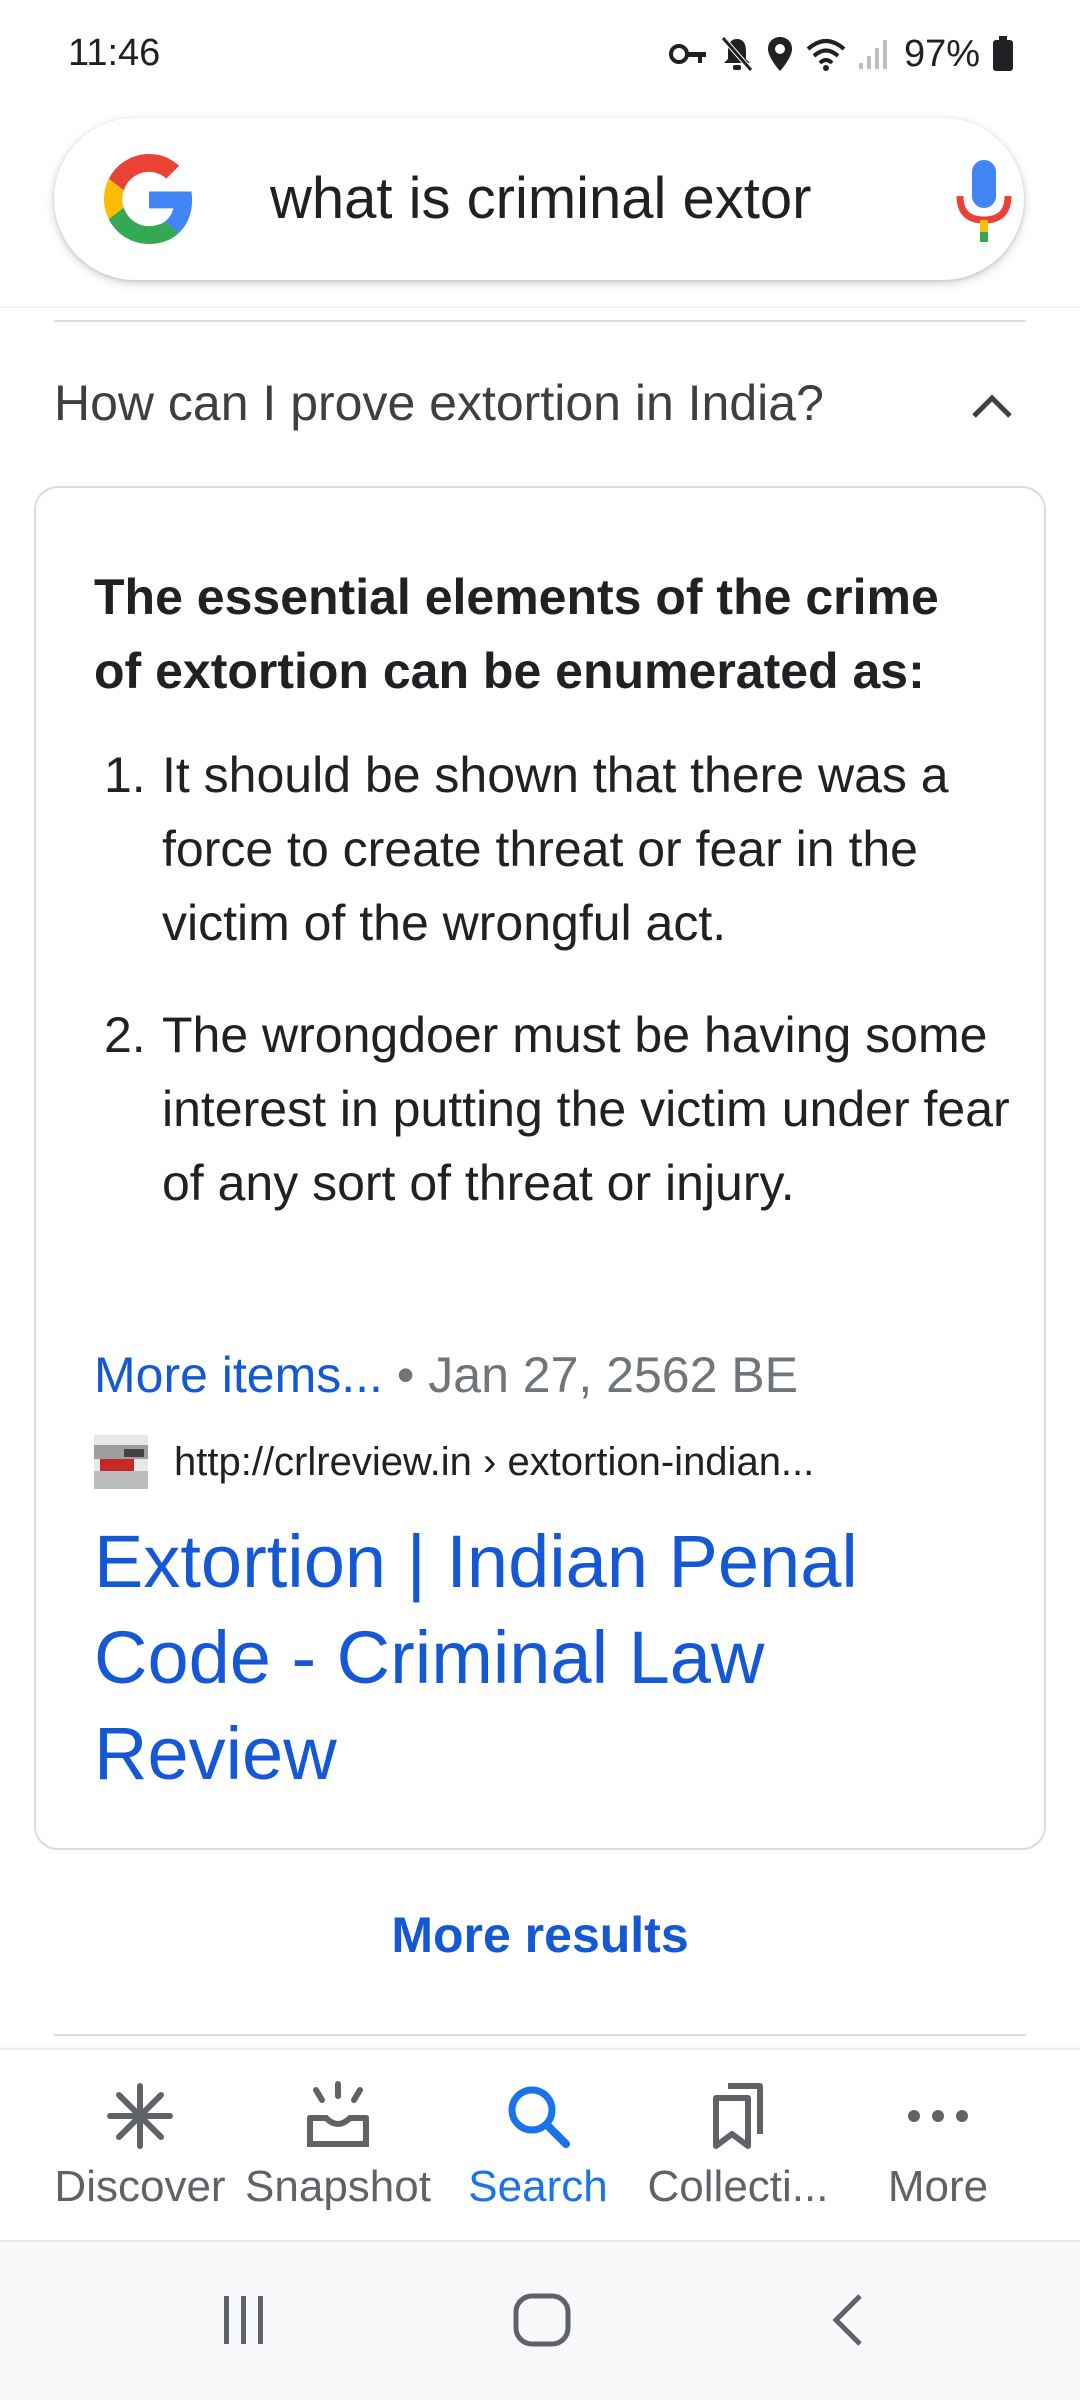  What do you see at coordinates (539, 2117) in the screenshot?
I see `search-icon` at bounding box center [539, 2117].